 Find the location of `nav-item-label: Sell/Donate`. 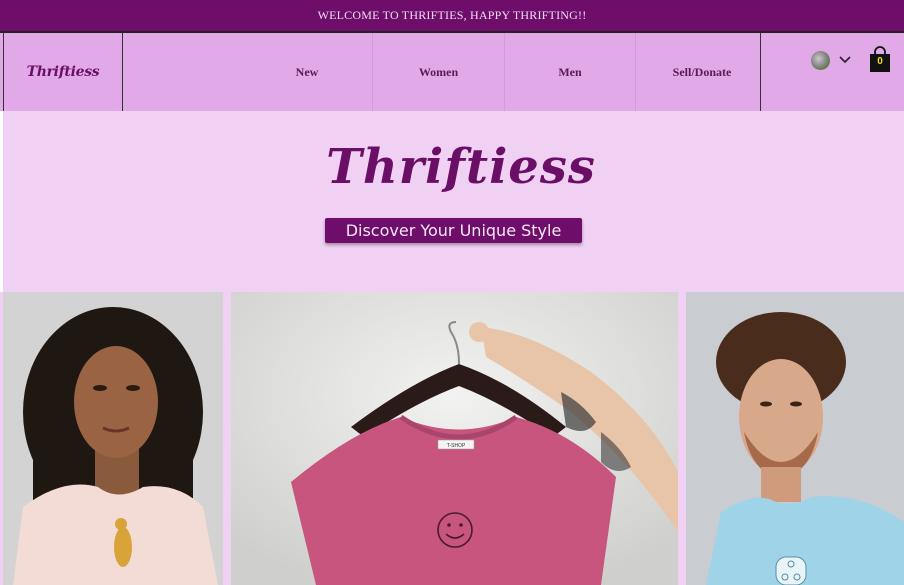

nav-item-label: Sell/Donate is located at coordinates (702, 71).